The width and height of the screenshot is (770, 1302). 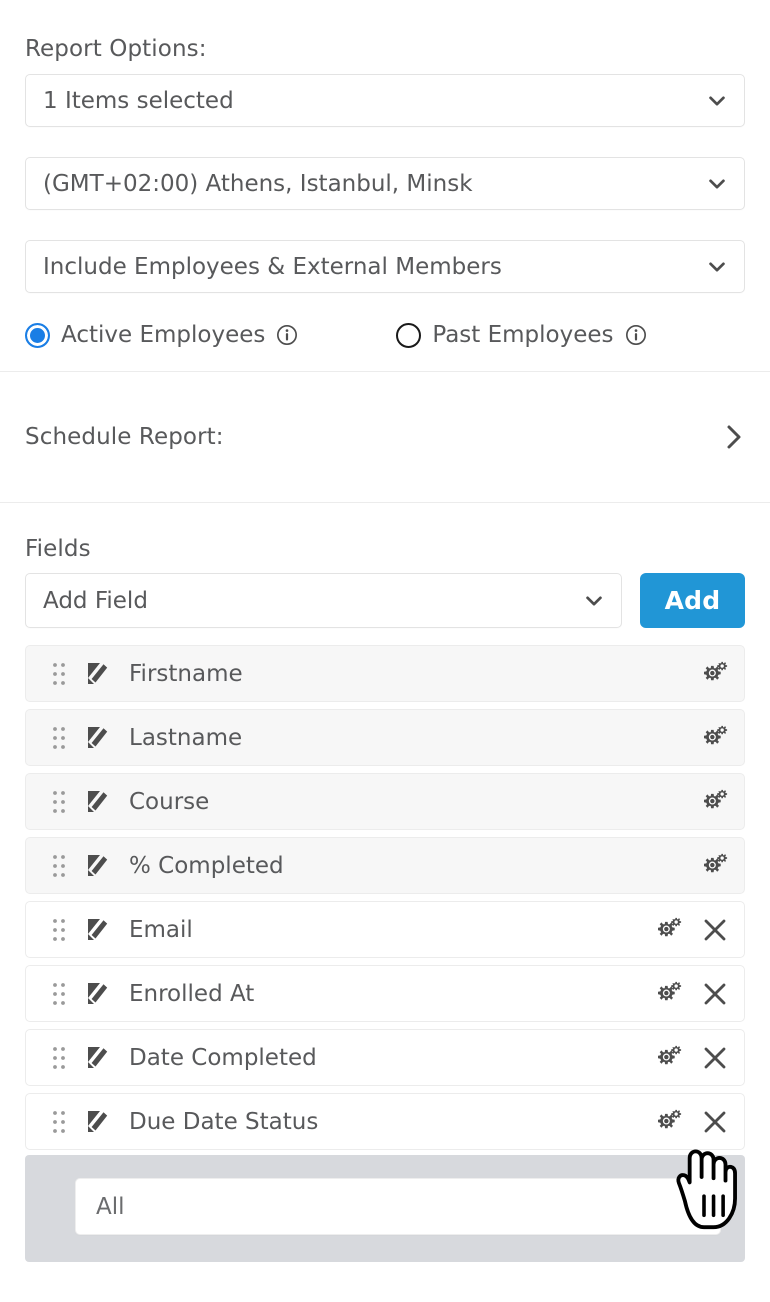 I want to click on membership-value: Include Employees & External Members, so click(x=272, y=266).